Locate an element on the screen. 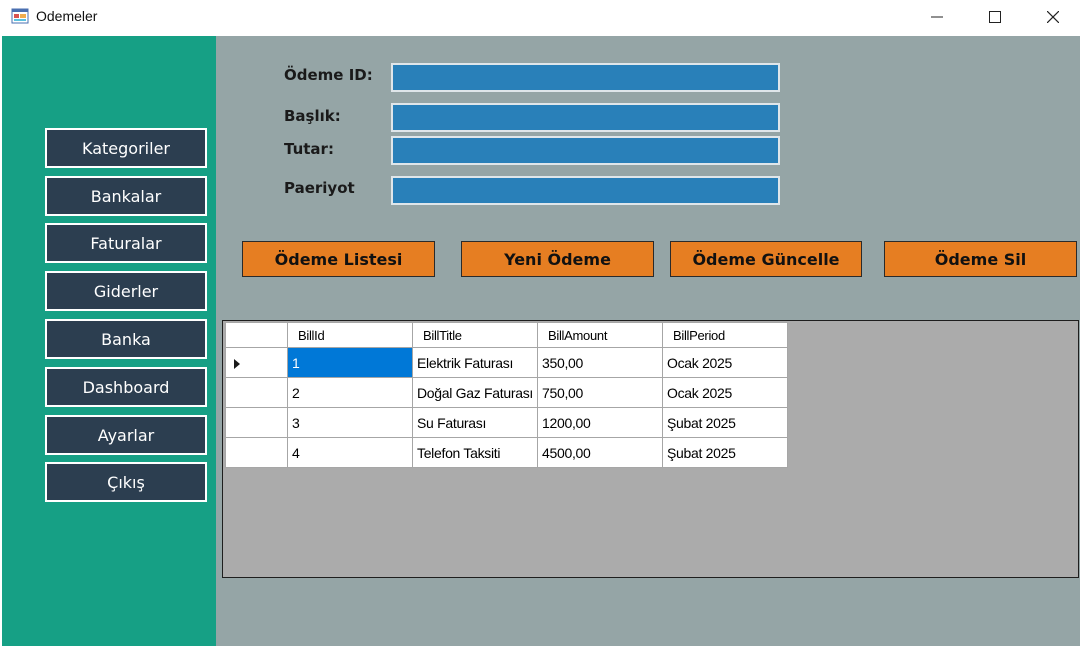  minimize-icon is located at coordinates (937, 17).